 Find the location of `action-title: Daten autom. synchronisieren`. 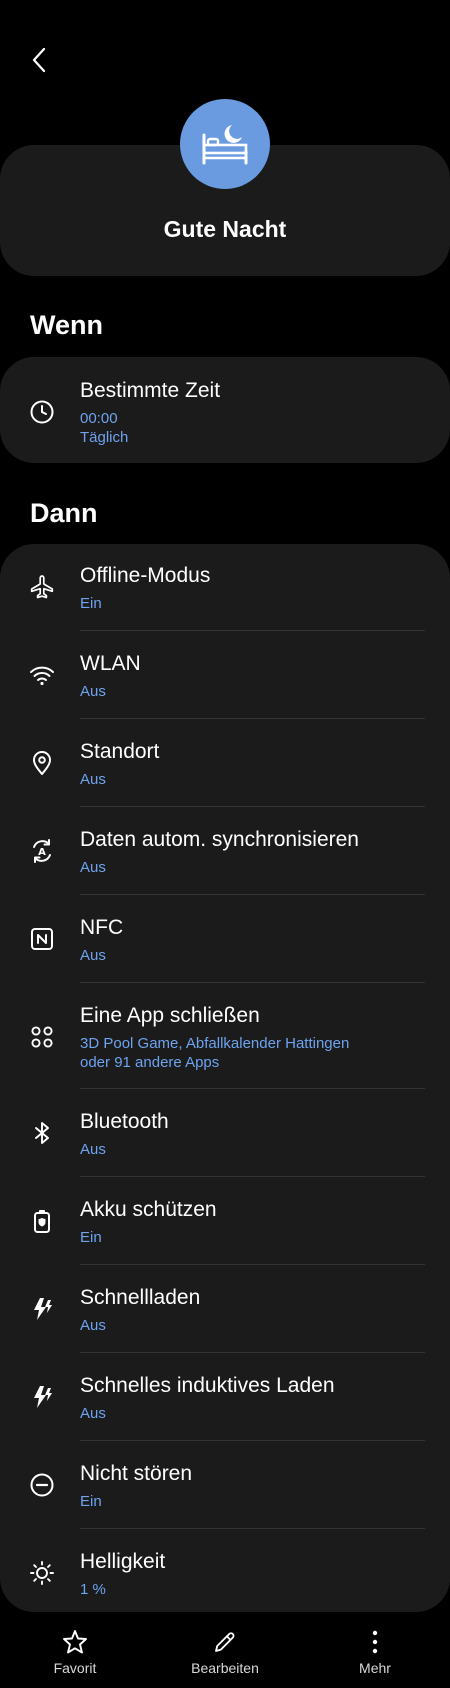

action-title: Daten autom. synchronisieren is located at coordinates (219, 839).